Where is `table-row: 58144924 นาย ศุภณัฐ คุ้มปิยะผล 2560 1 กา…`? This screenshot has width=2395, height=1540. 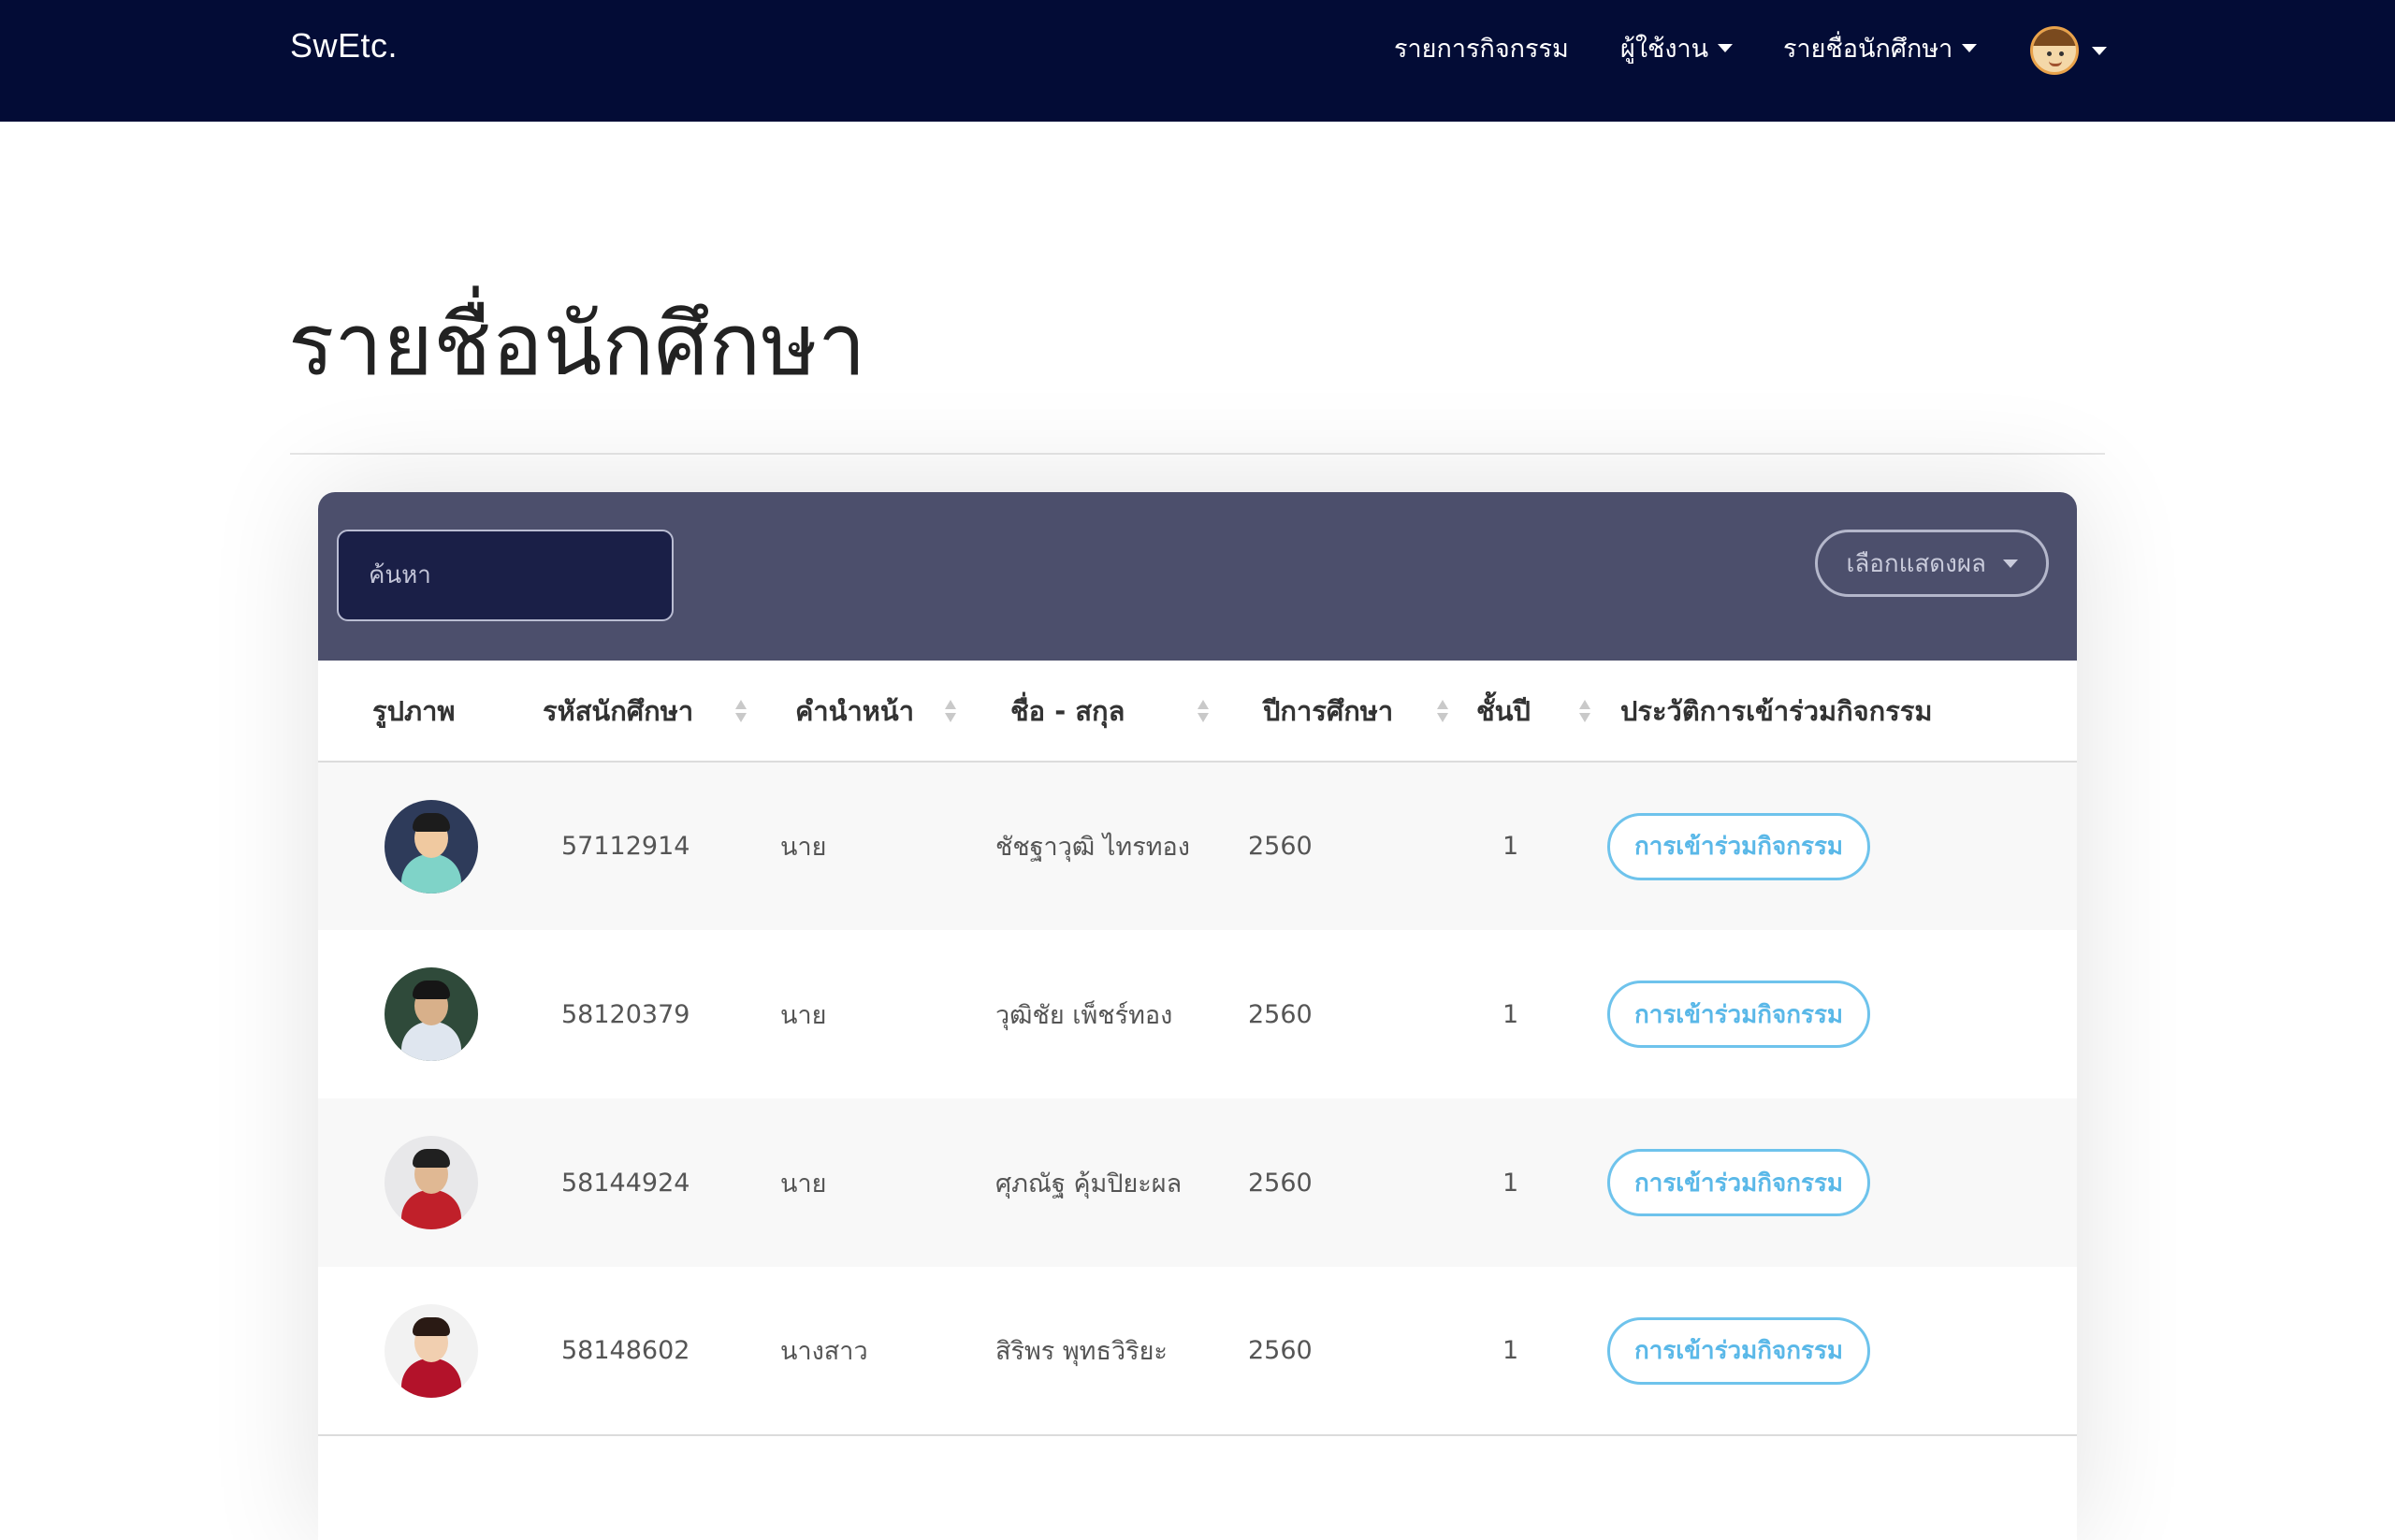 table-row: 58144924 นาย ศุภณัฐ คุ้มปิยะผล 2560 1 กา… is located at coordinates (1197, 1183).